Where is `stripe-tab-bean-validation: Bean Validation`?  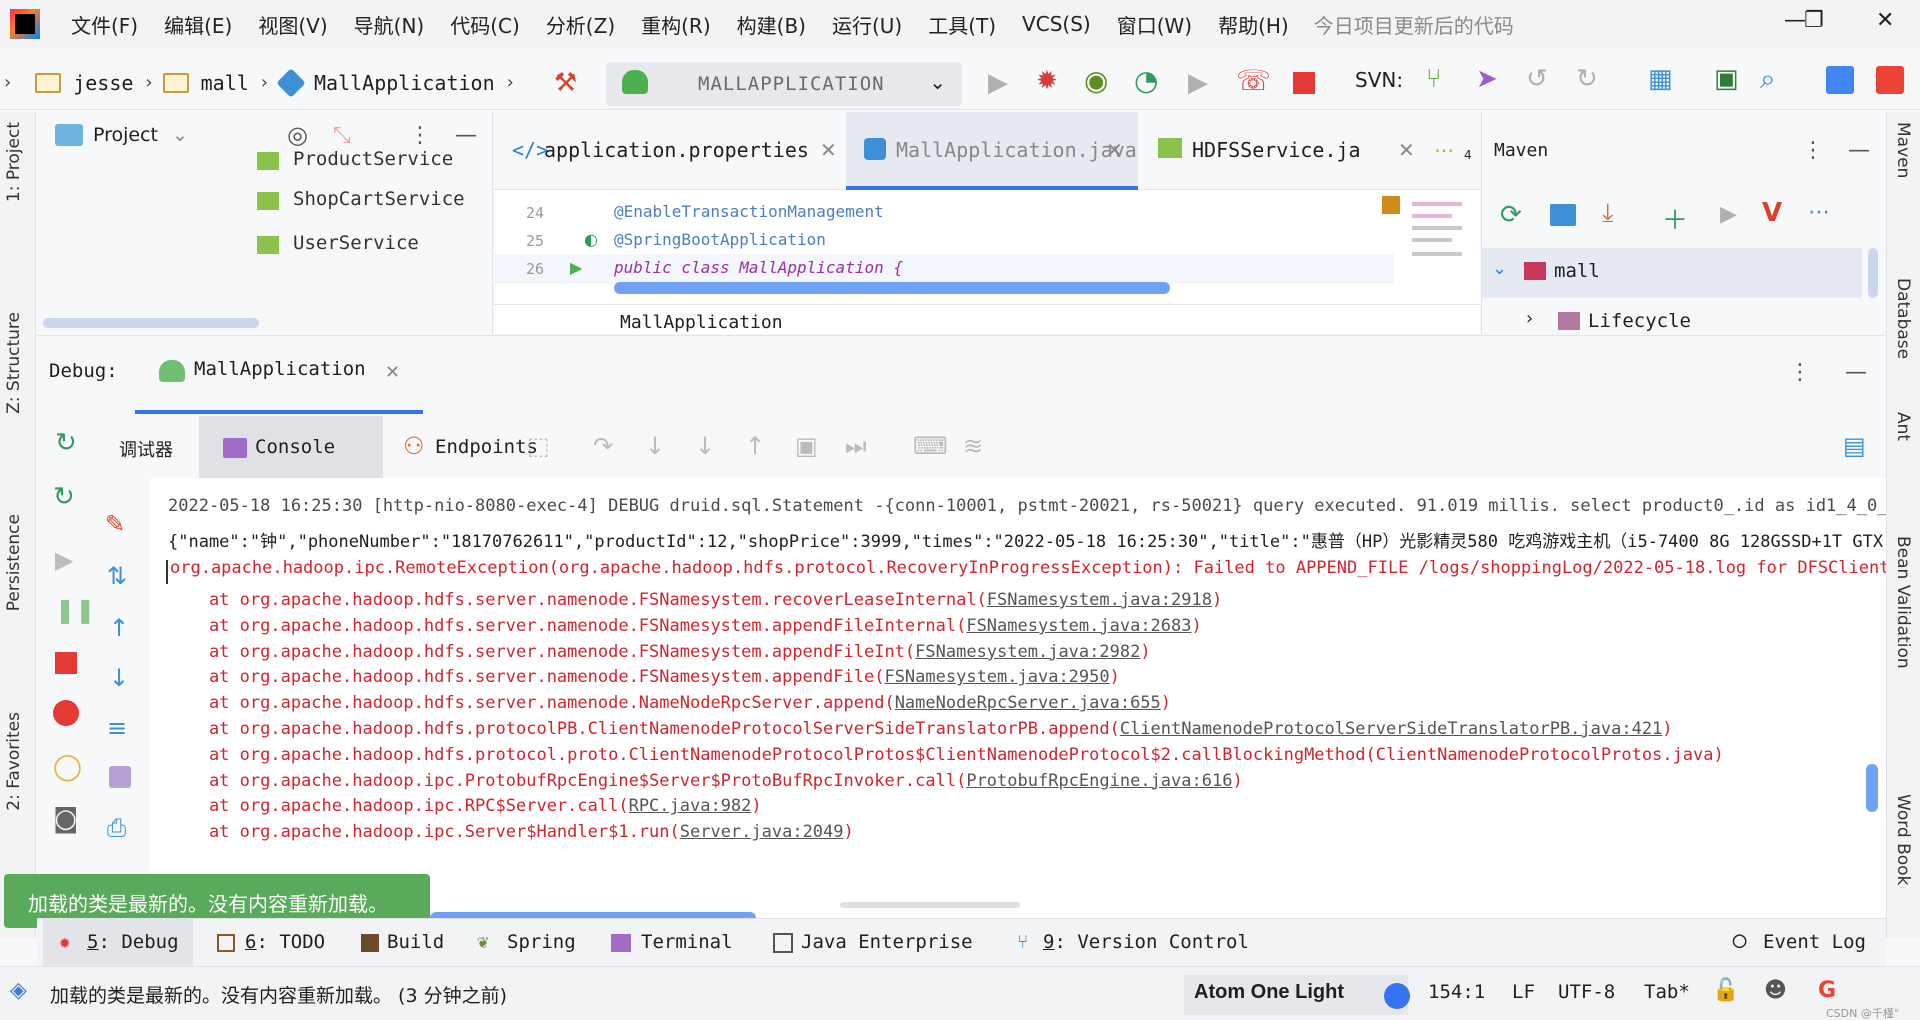
stripe-tab-bean-validation: Bean Validation is located at coordinates (1903, 602).